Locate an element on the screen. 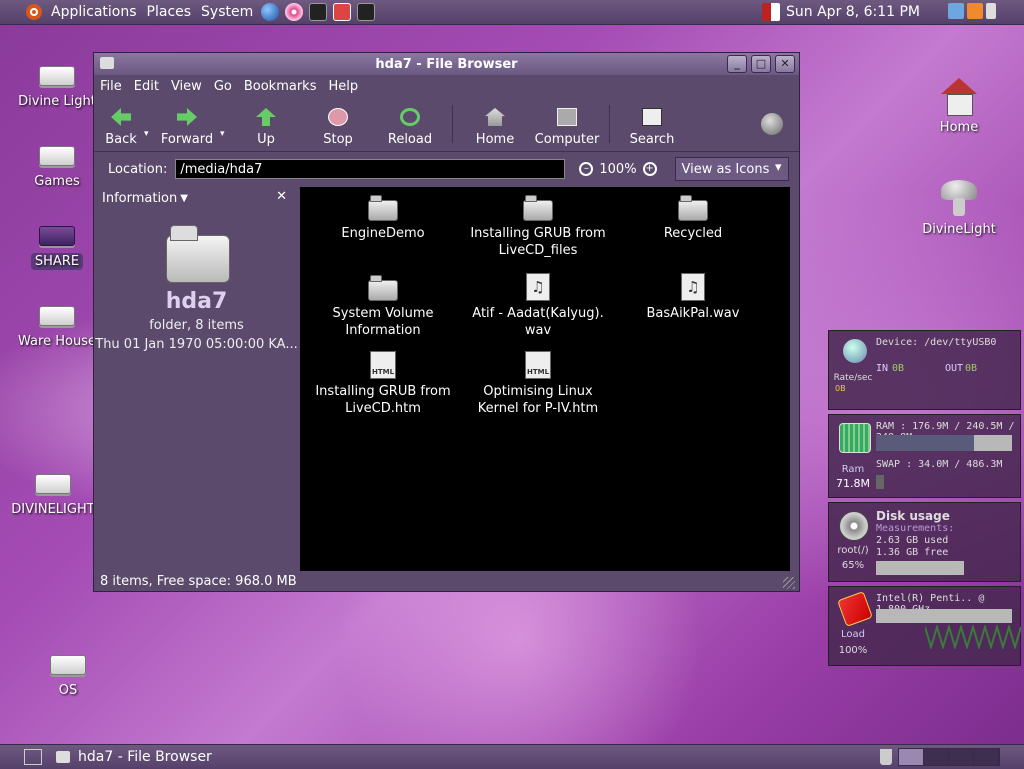 The height and width of the screenshot is (769, 1024). menu-edit: Edit is located at coordinates (146, 86).